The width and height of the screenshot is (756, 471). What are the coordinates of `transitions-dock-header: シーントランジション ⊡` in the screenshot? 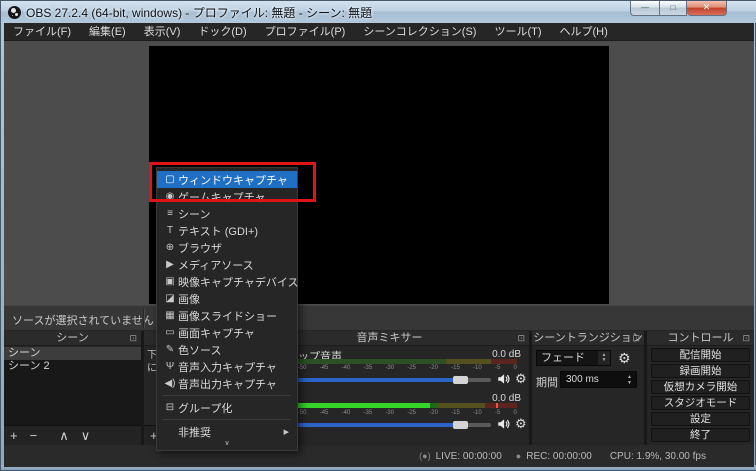 It's located at (588, 338).